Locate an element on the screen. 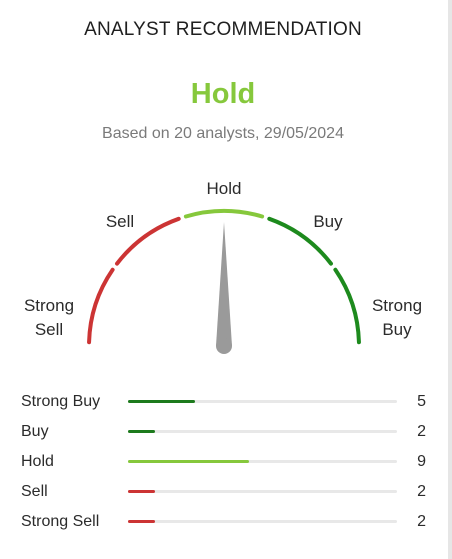  breakdown-row-strong-buy: Strong Buy 5 is located at coordinates (224, 402).